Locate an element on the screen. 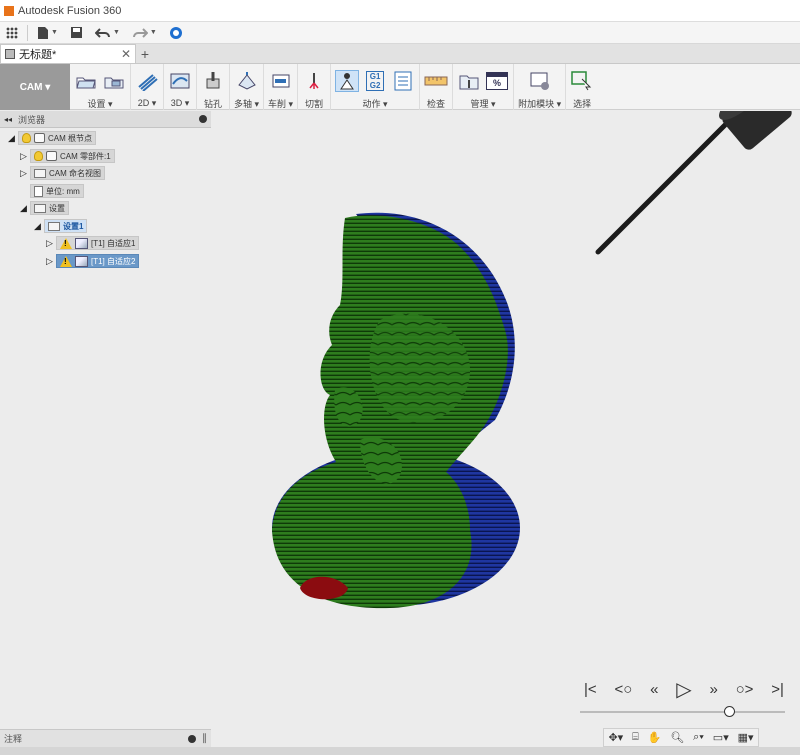 The width and height of the screenshot is (800, 755). comments-panel: 注释 ∥ is located at coordinates (105, 738).